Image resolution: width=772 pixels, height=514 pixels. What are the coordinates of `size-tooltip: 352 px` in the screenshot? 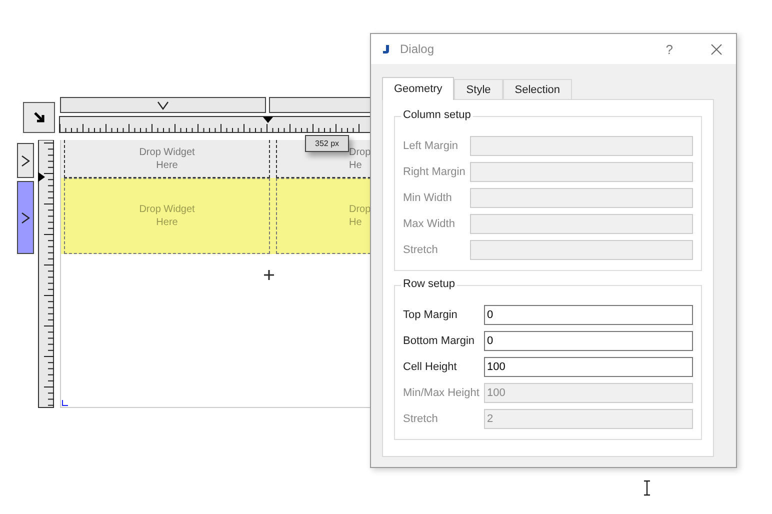 It's located at (327, 143).